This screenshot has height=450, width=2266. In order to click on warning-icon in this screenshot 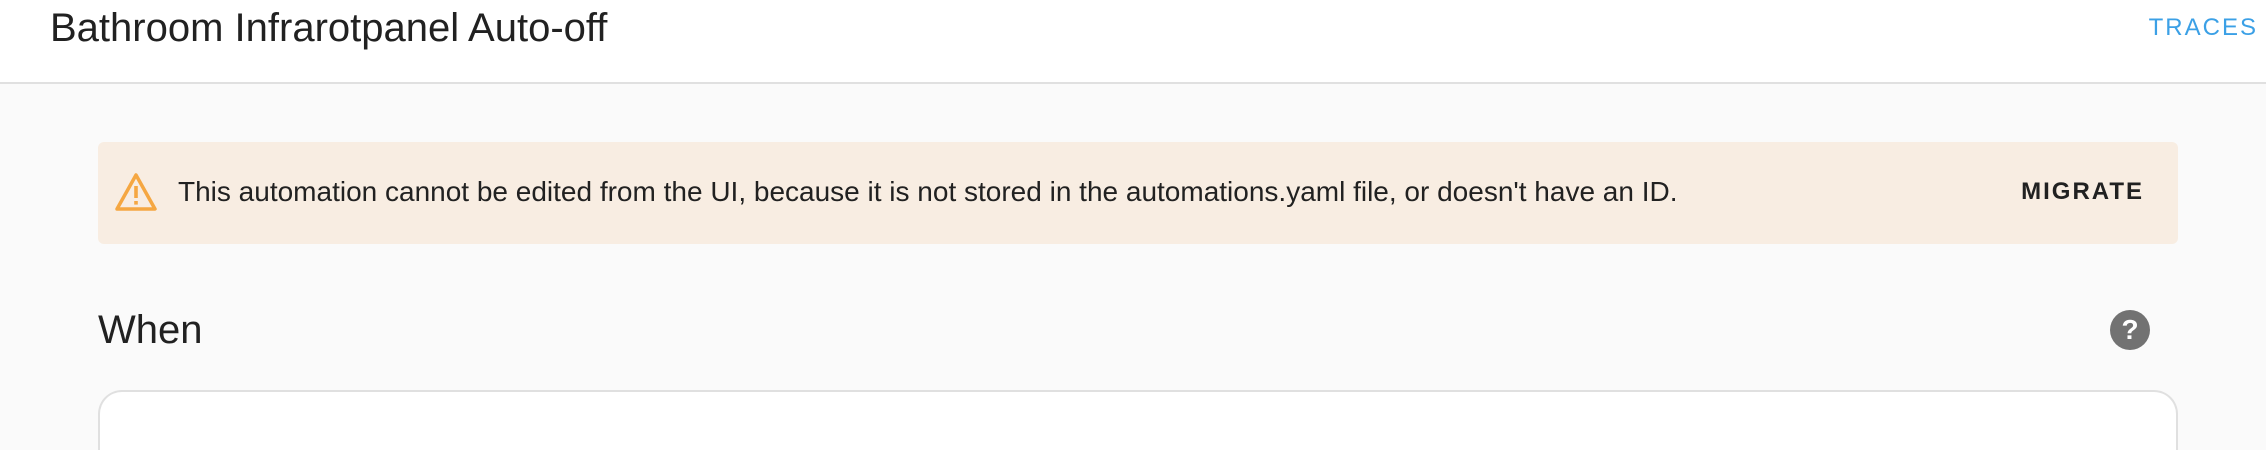, I will do `click(136, 192)`.